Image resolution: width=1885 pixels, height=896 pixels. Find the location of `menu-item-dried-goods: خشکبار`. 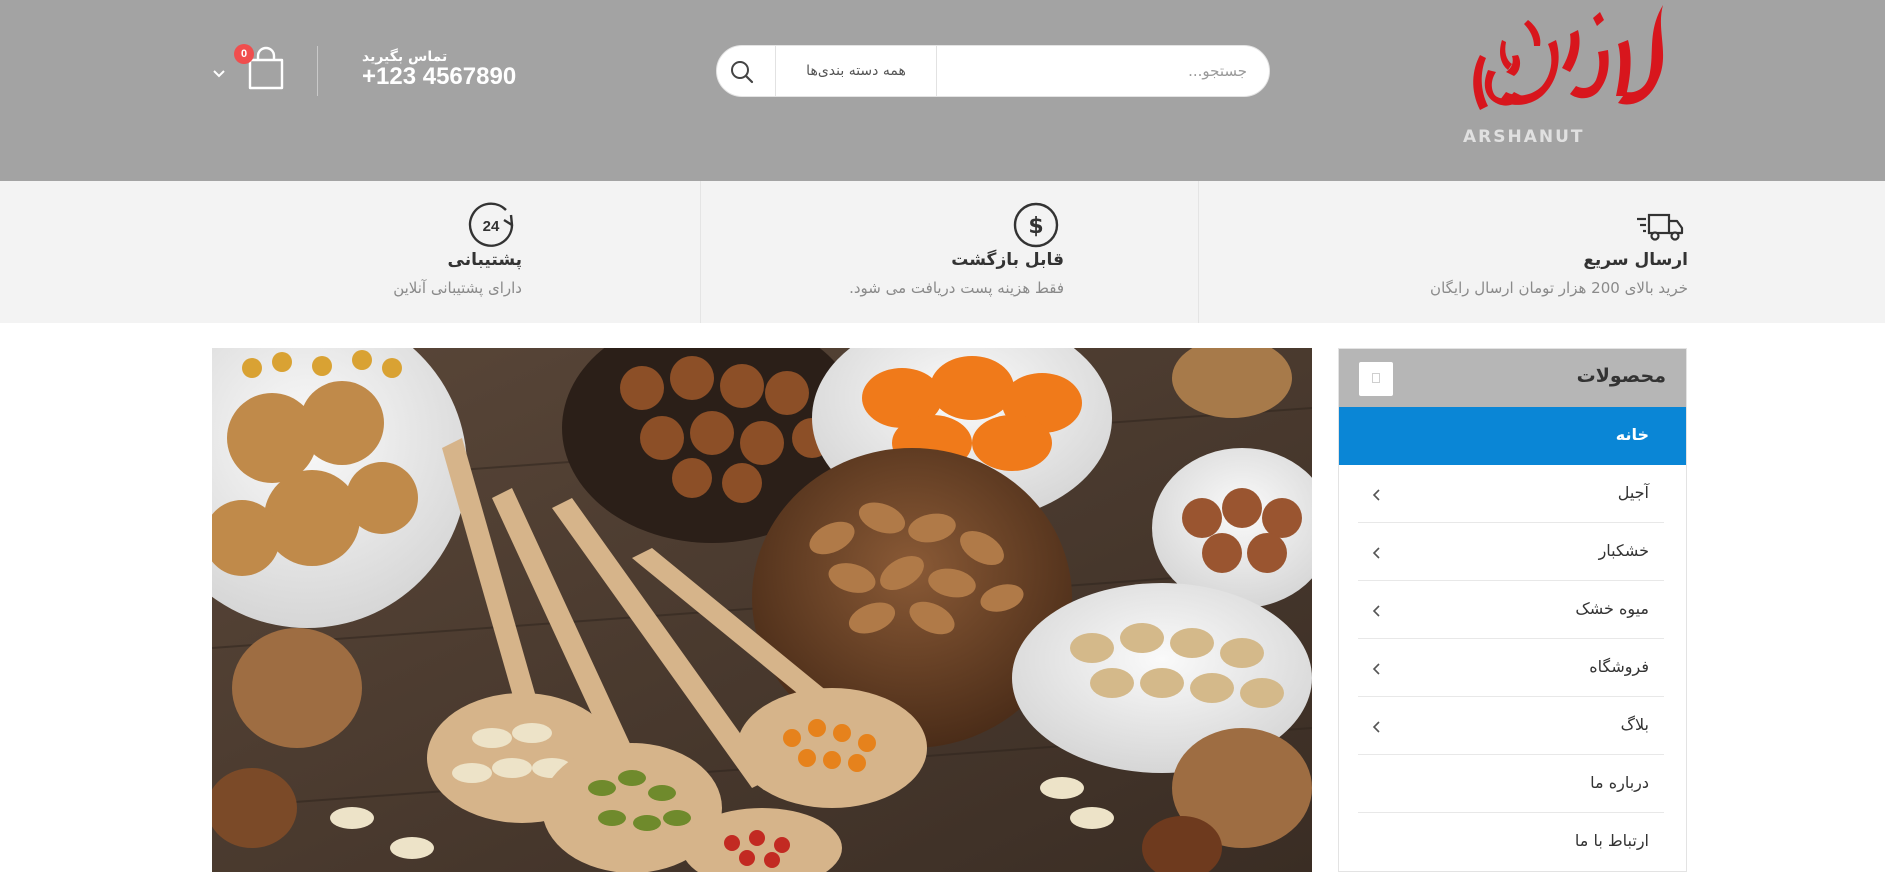

menu-item-dried-goods: خشکبار is located at coordinates (1512, 552).